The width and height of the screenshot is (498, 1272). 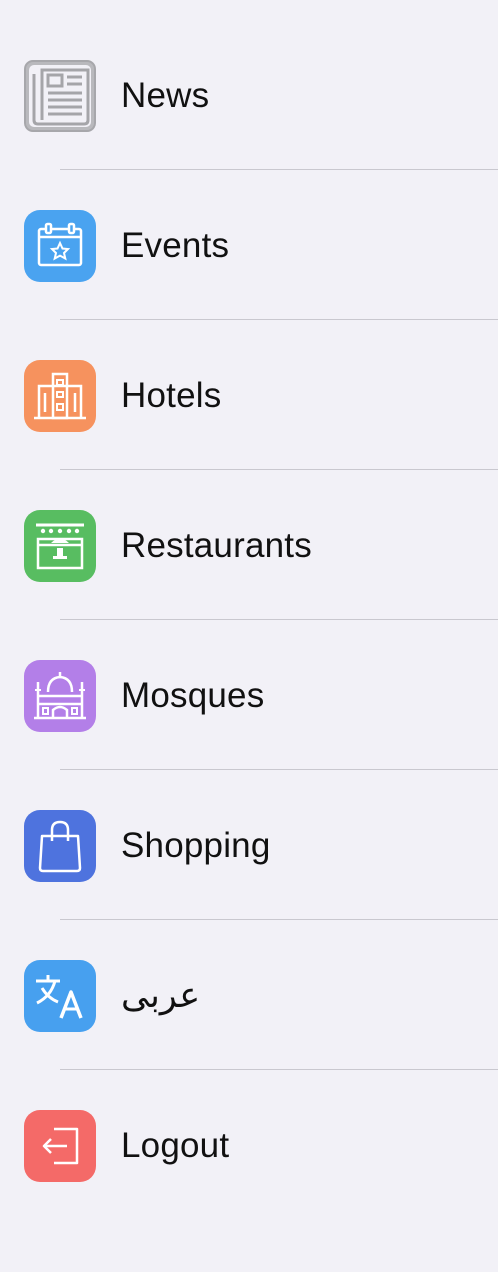 I want to click on newspaper-icon, so click(x=60, y=96).